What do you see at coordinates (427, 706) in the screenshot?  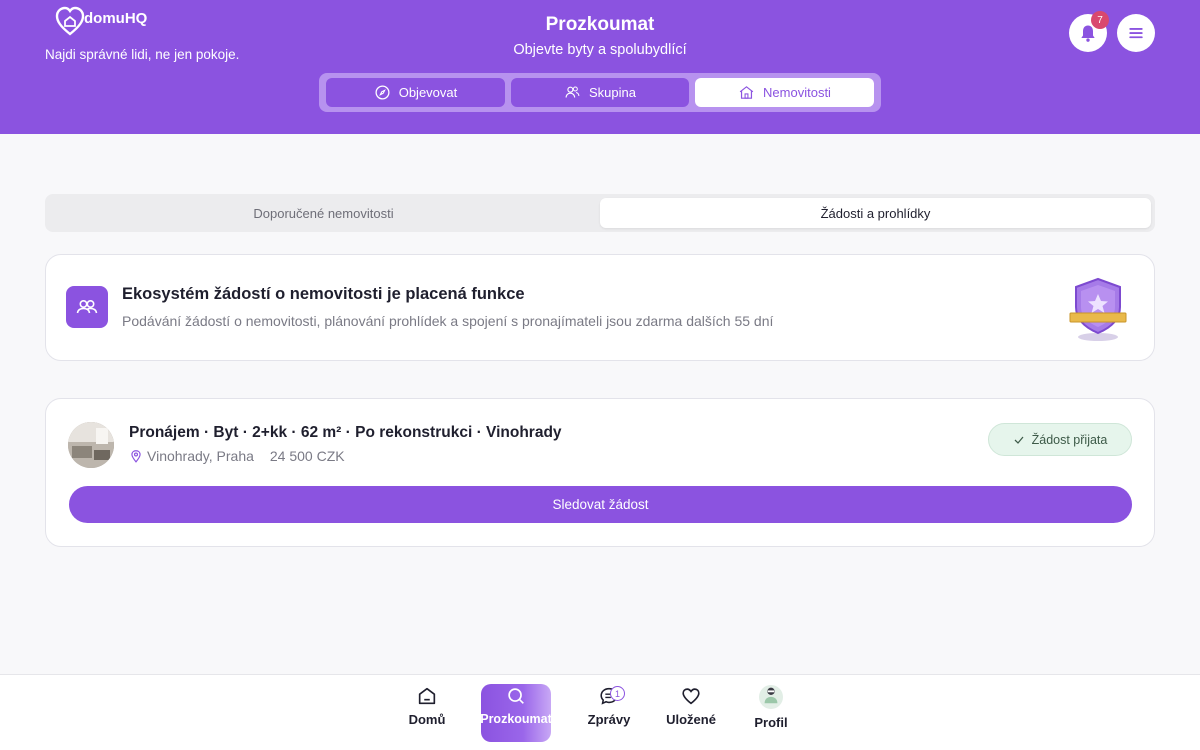 I see `nav-home: Domů` at bounding box center [427, 706].